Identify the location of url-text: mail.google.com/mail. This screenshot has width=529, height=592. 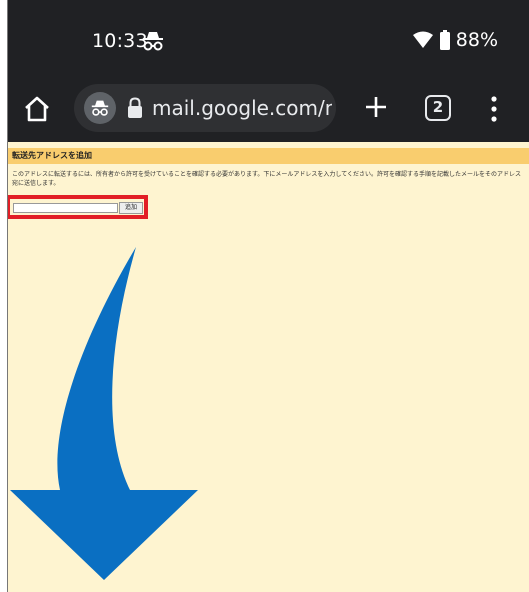
(242, 108).